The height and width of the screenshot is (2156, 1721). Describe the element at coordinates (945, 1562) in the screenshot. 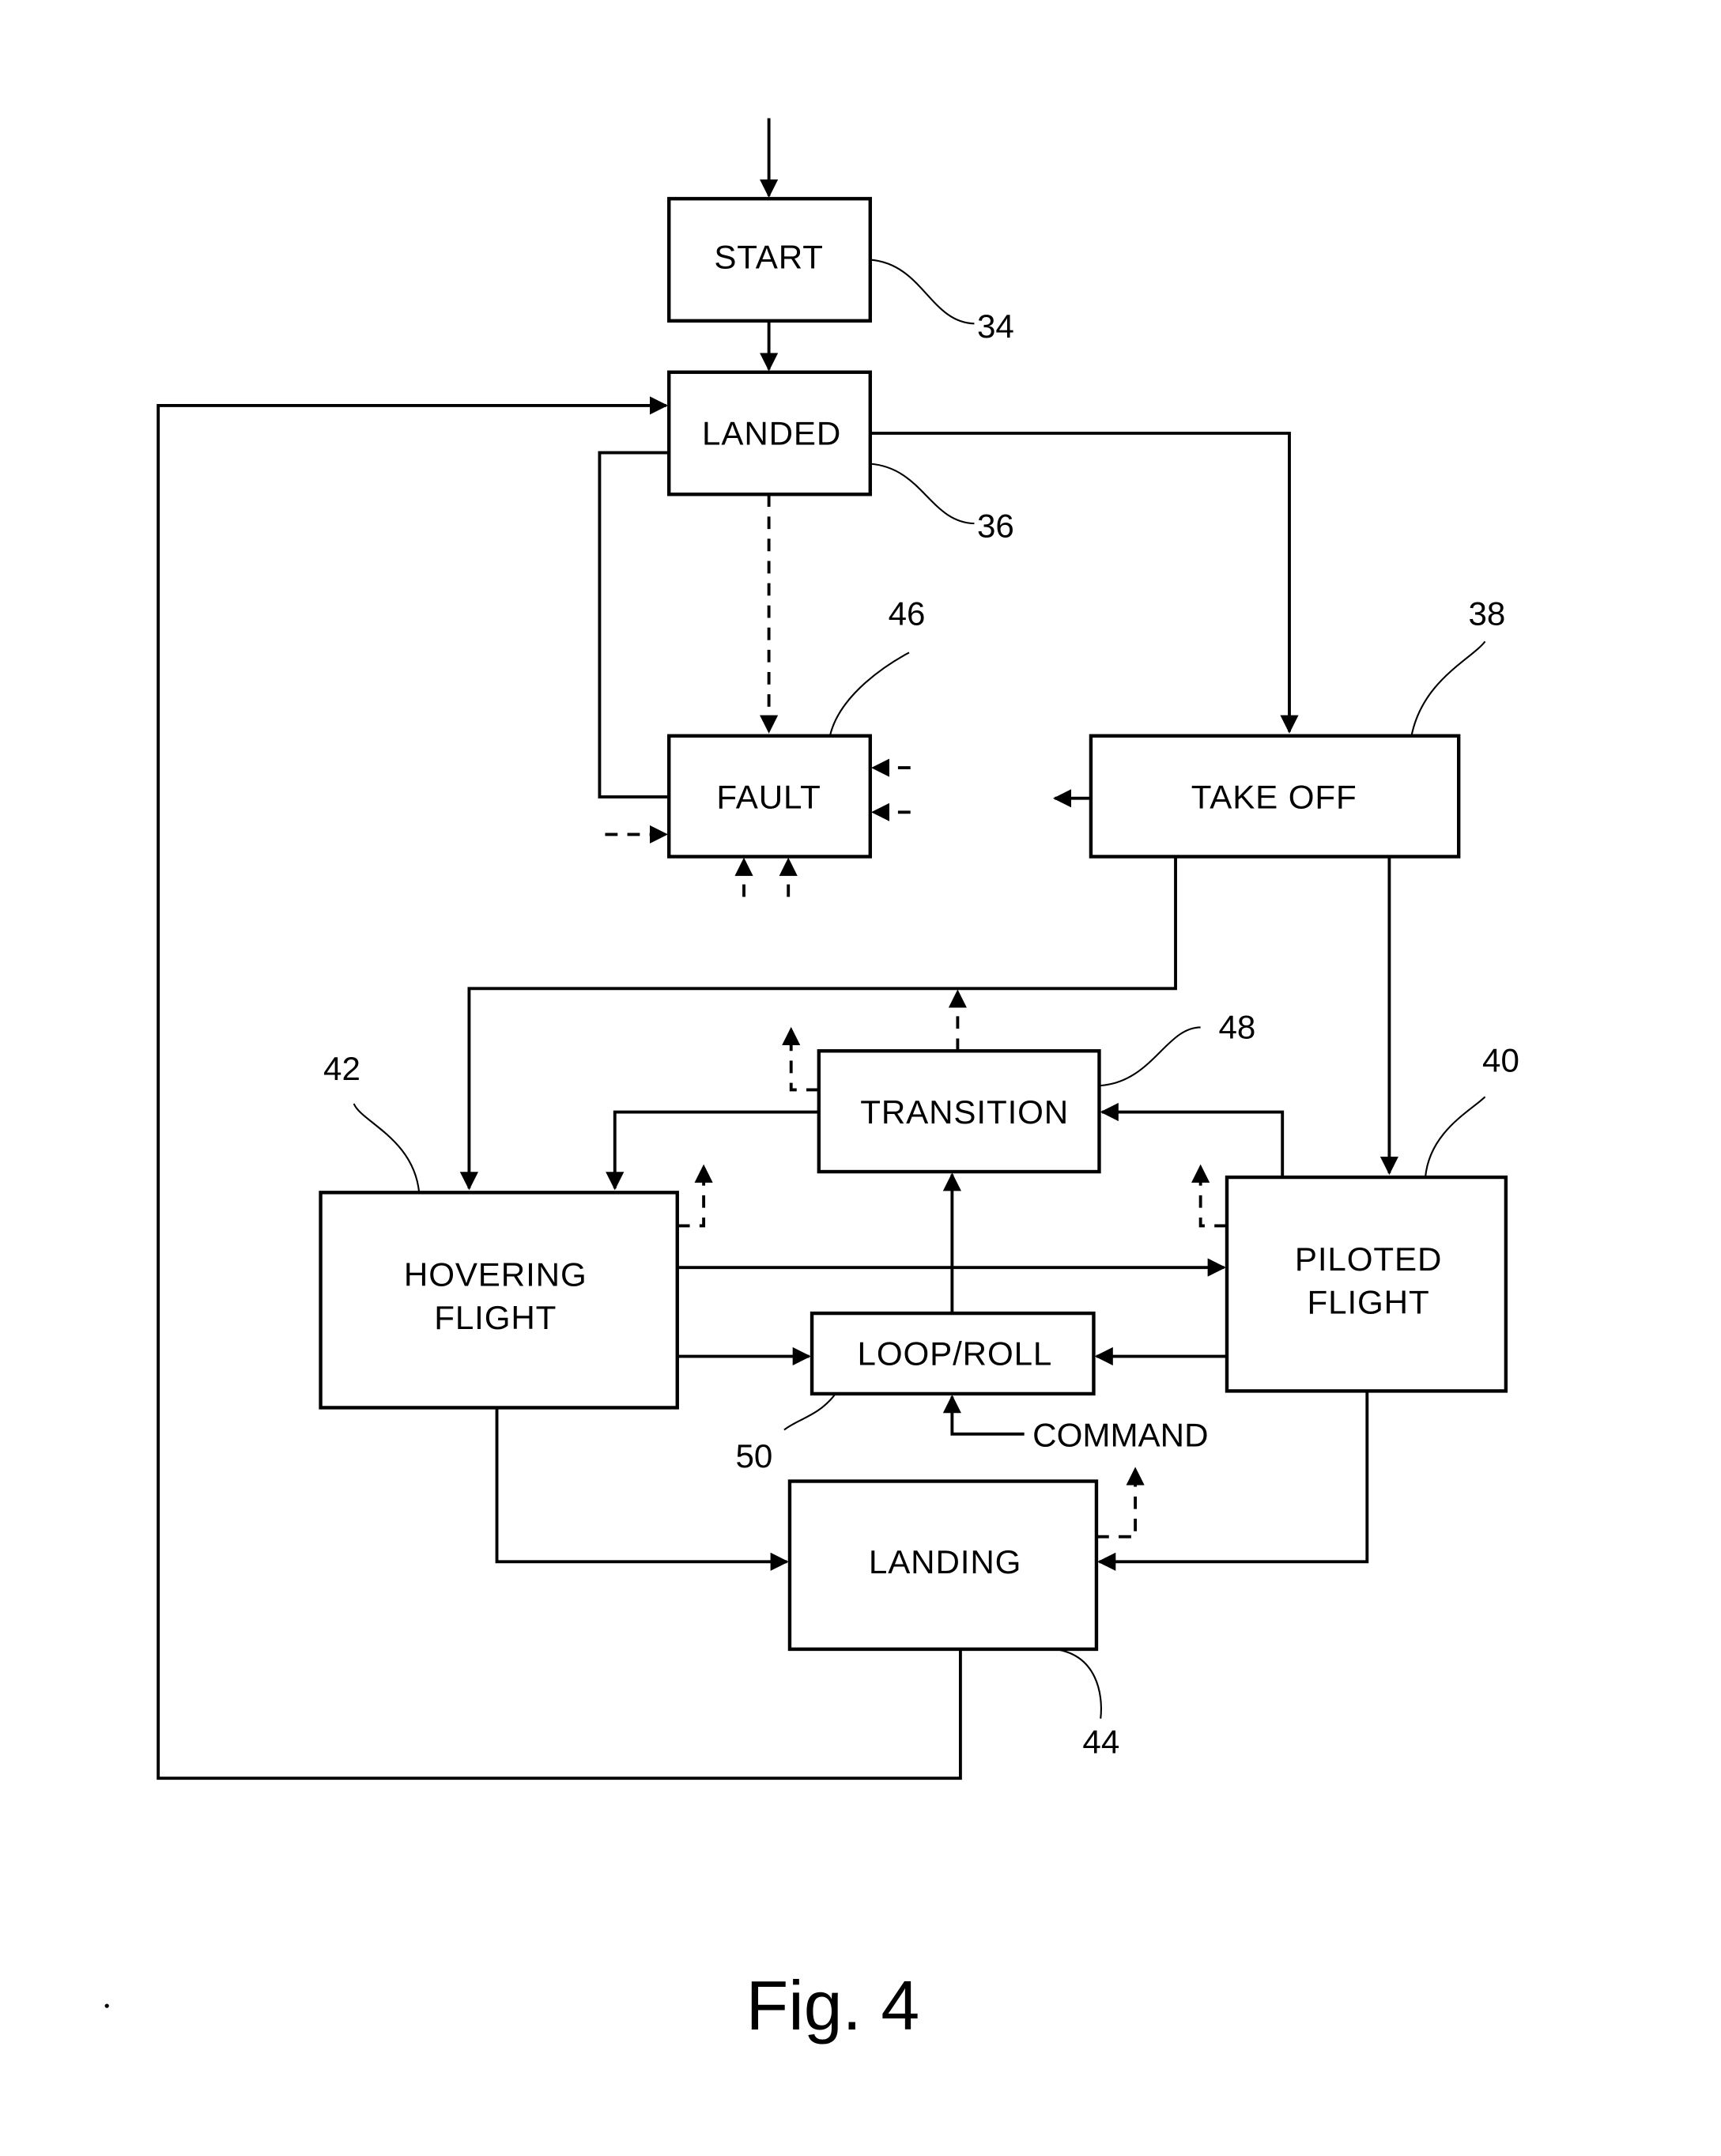

I see `node-landing-label: LANDING` at that location.